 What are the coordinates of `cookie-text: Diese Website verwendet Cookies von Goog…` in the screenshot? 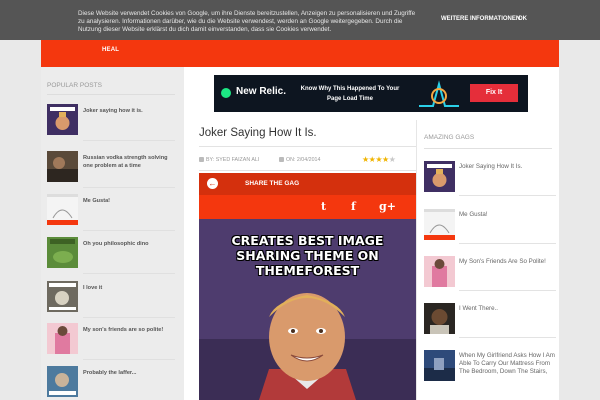 It's located at (247, 22).